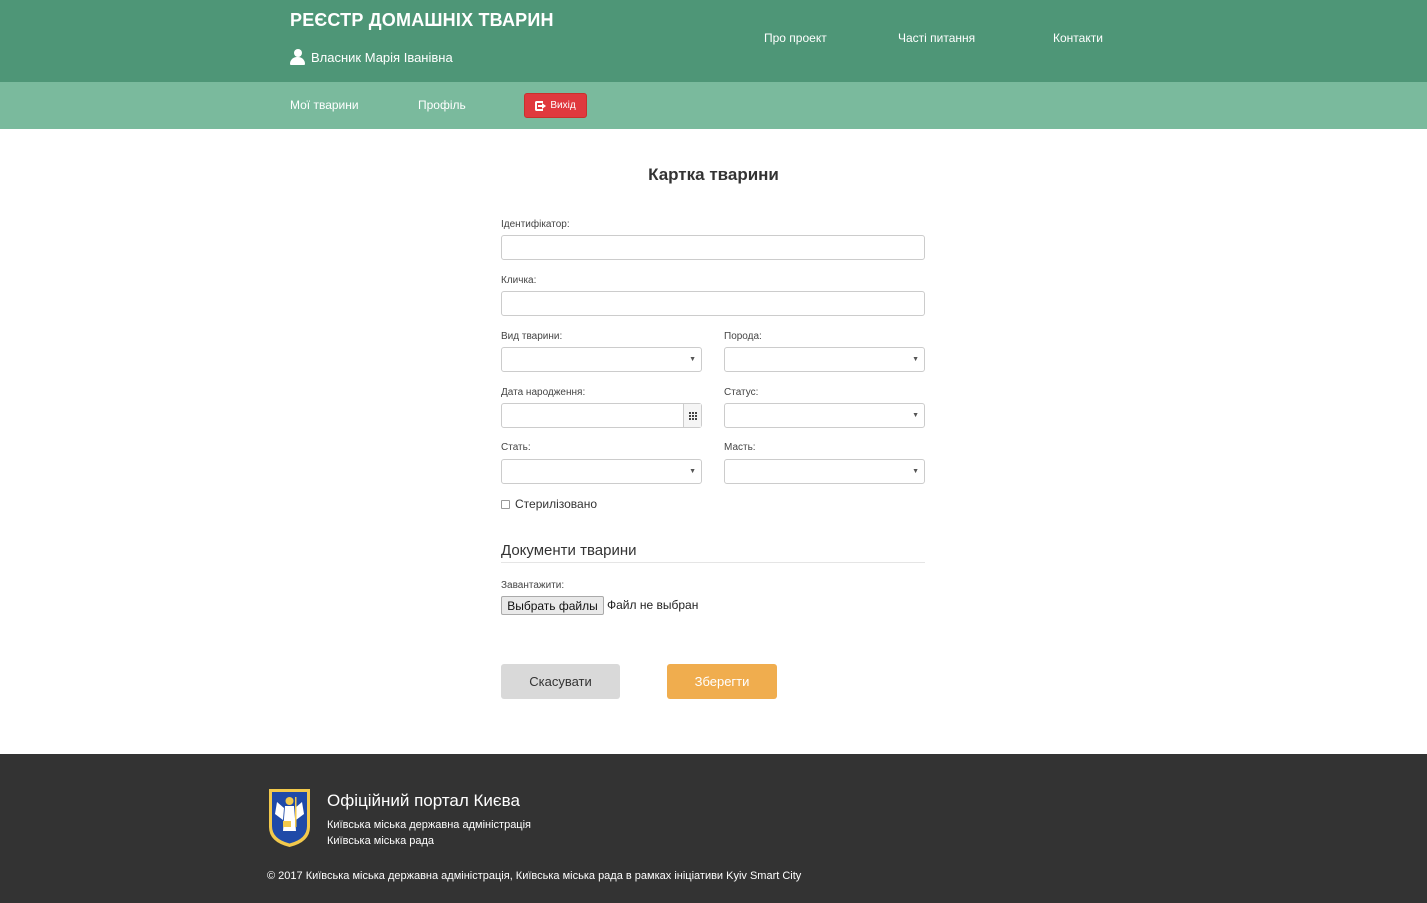 Image resolution: width=1427 pixels, height=903 pixels. What do you see at coordinates (713, 174) in the screenshot?
I see `page-title: Картка тварини` at bounding box center [713, 174].